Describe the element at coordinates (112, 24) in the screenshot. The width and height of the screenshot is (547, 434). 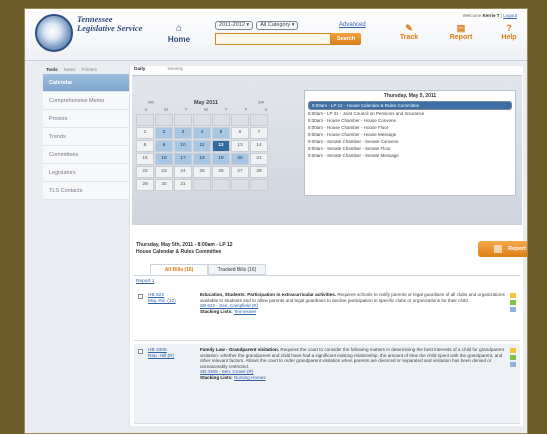
I see `logo-text: Tennessee Legislative Service` at that location.